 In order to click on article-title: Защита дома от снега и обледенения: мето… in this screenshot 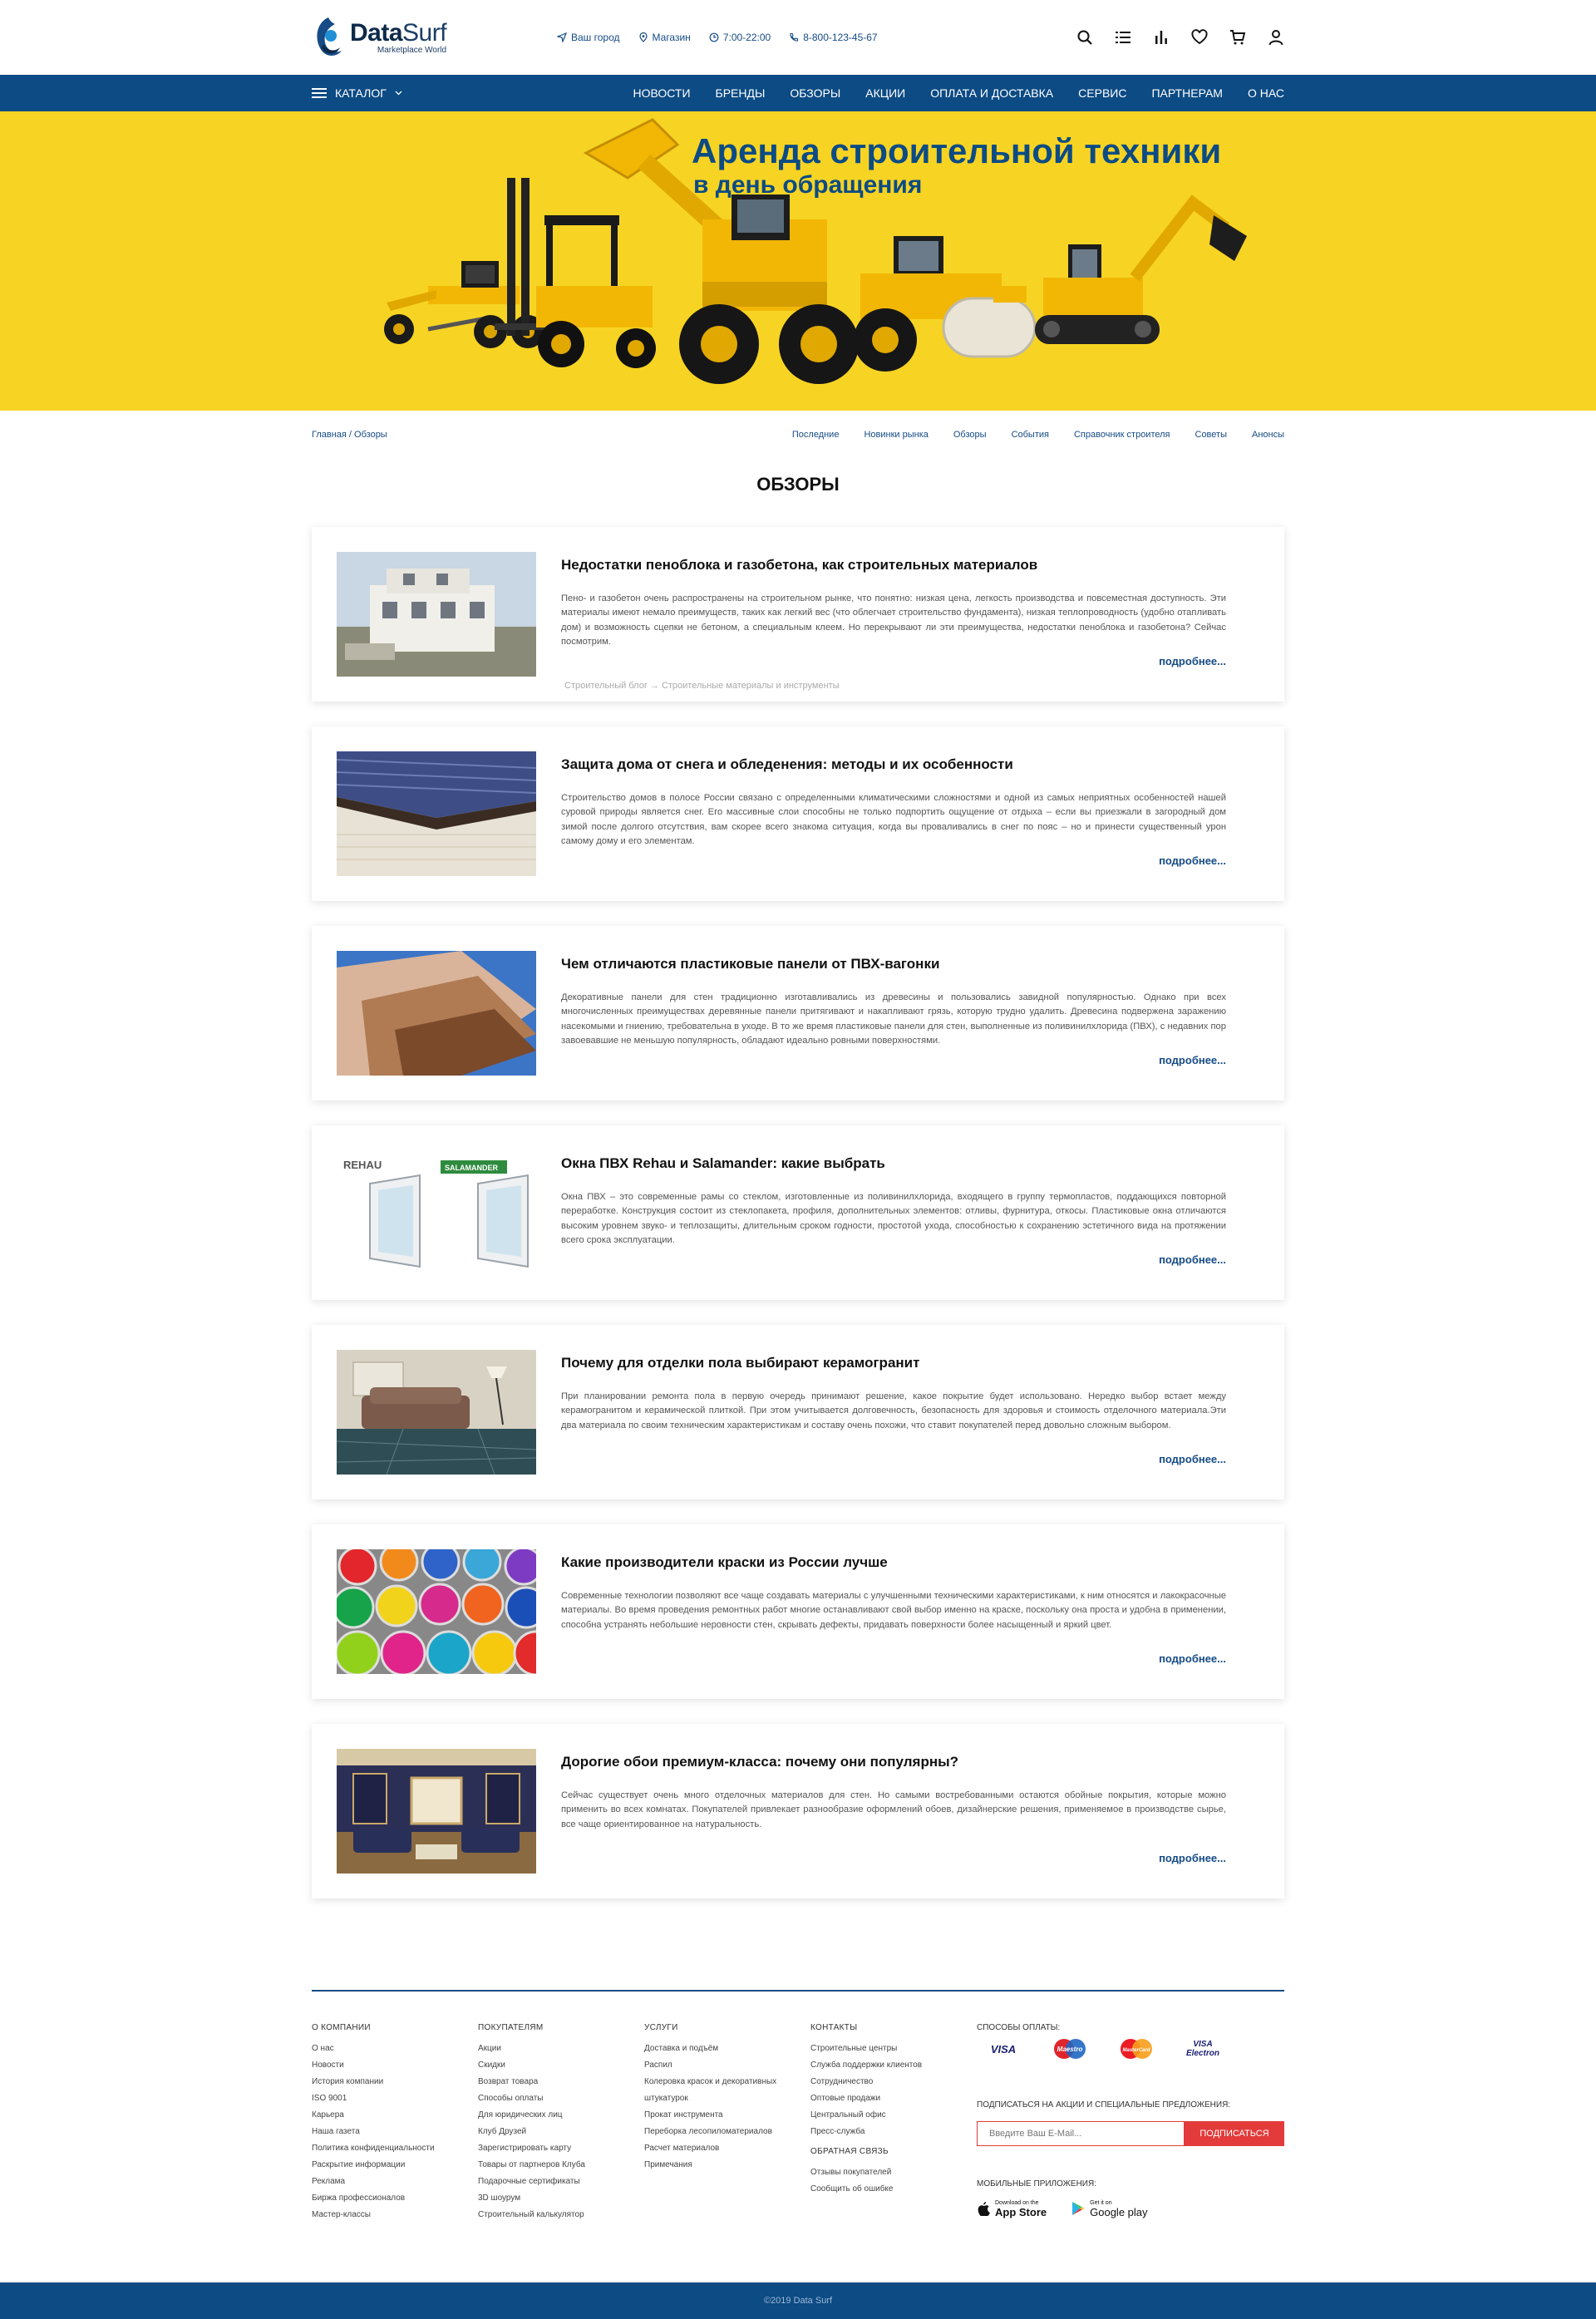, I will do `click(787, 764)`.